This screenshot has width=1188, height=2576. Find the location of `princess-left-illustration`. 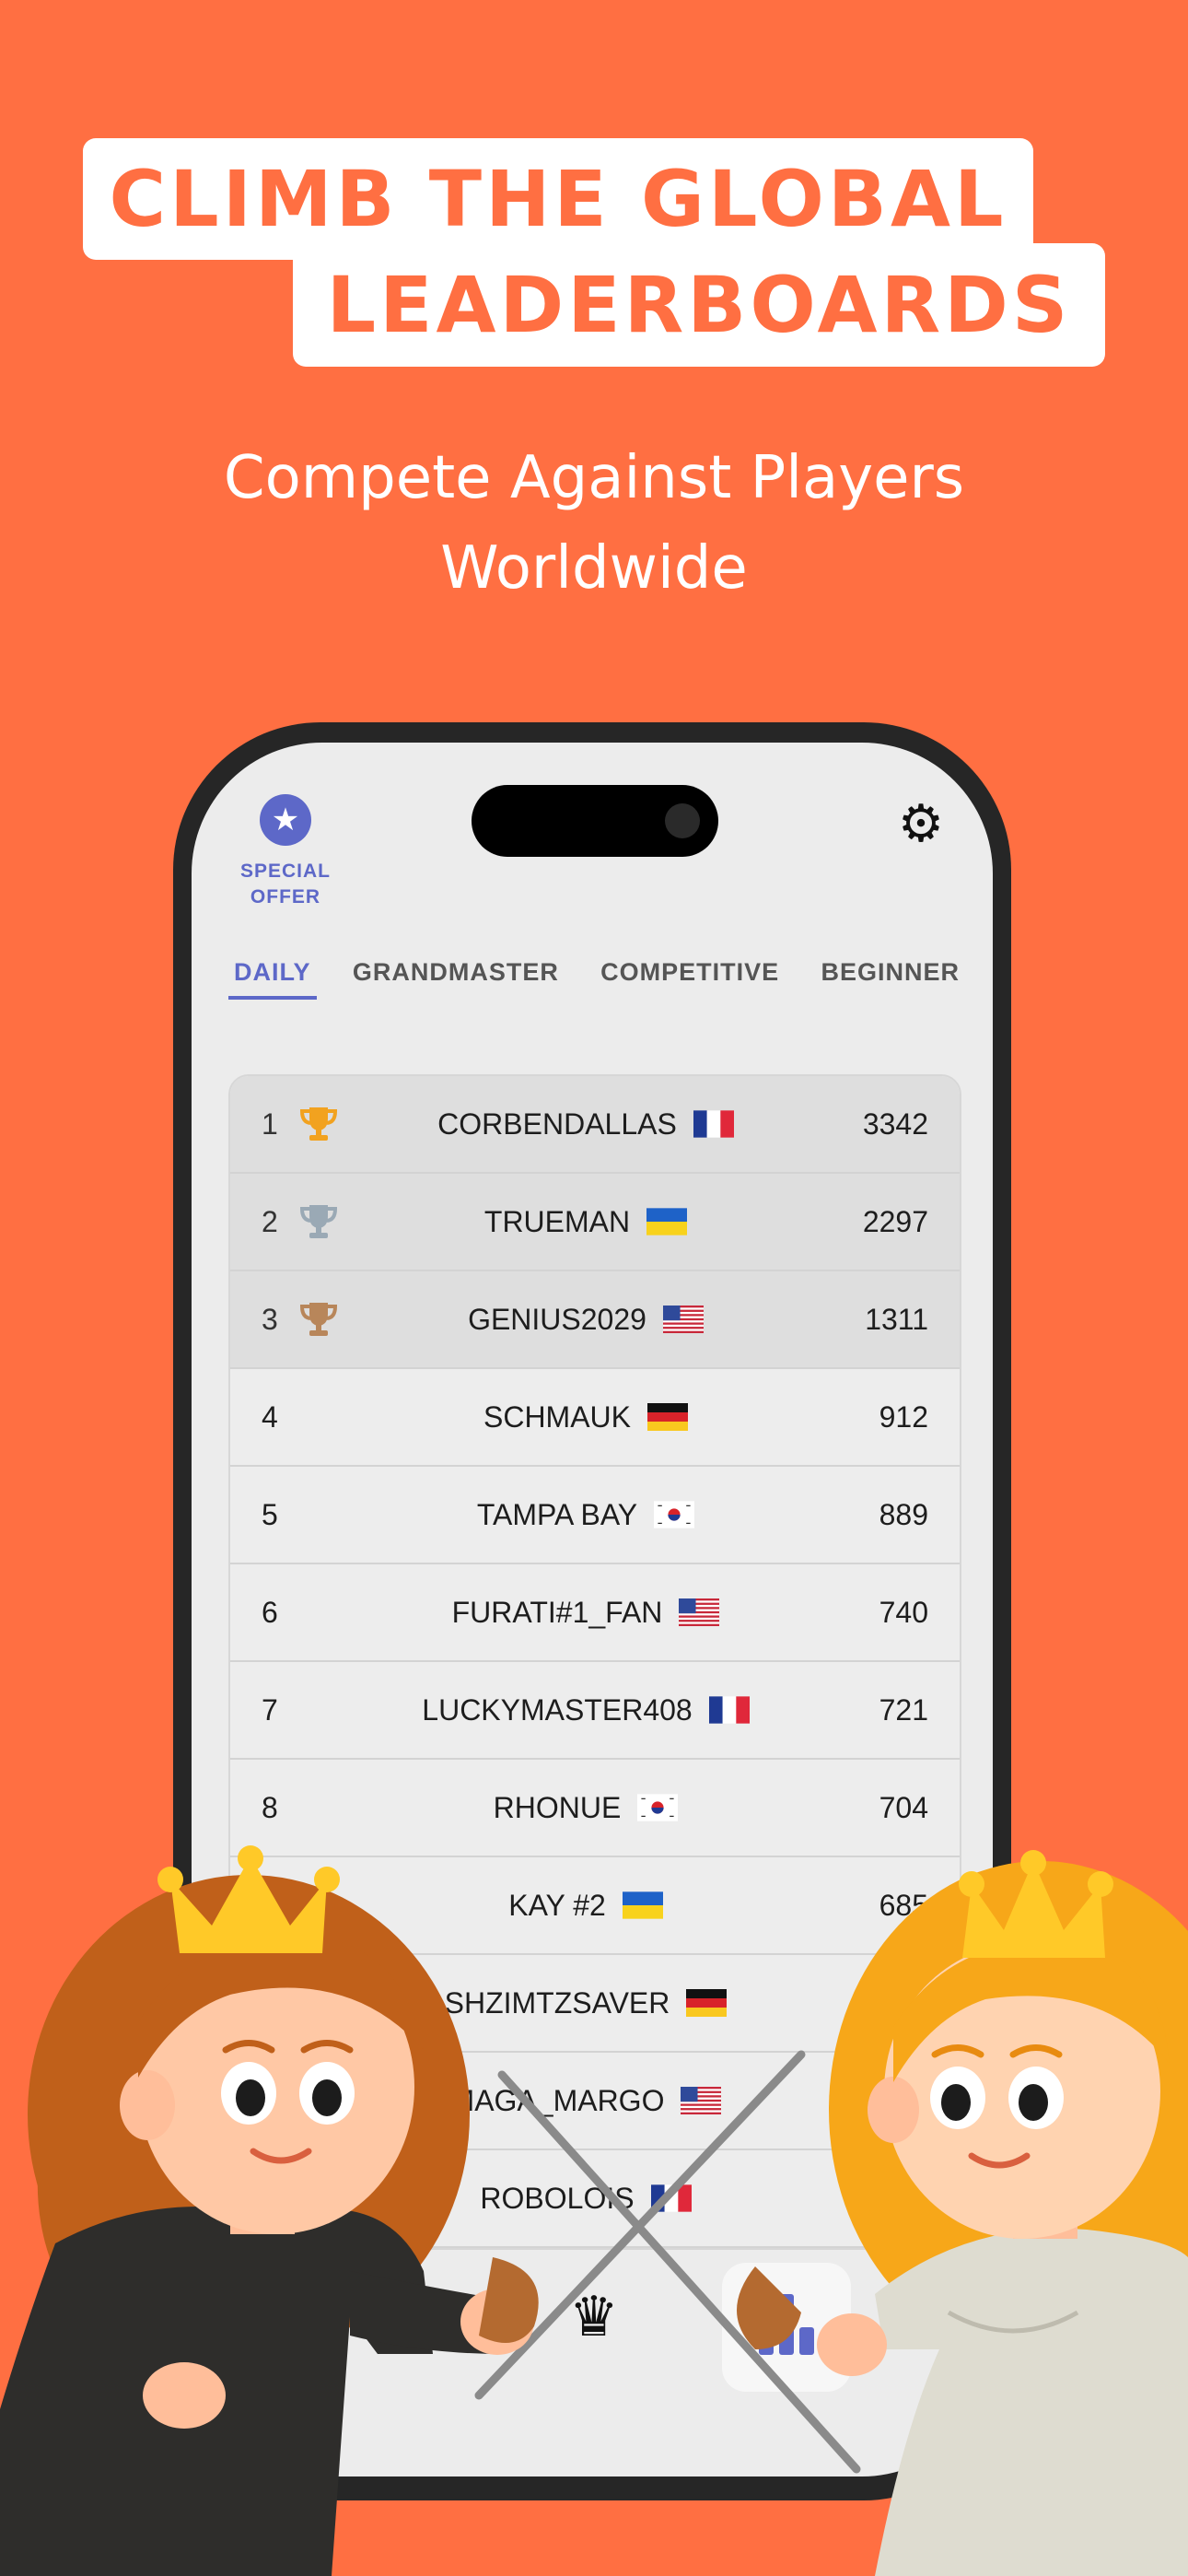

princess-left-illustration is located at coordinates (269, 2210).